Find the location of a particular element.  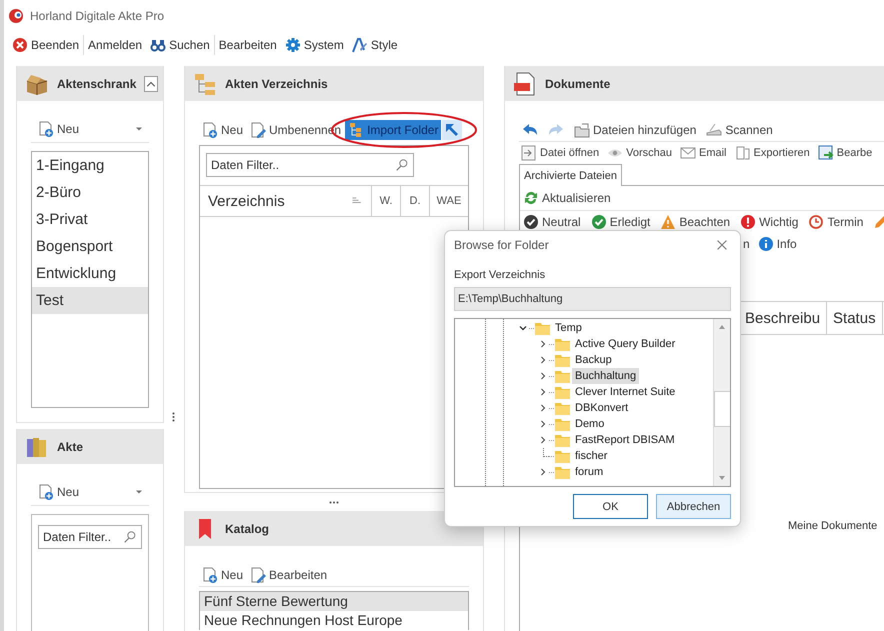

dialog-title: Browse for Folder is located at coordinates (501, 245).